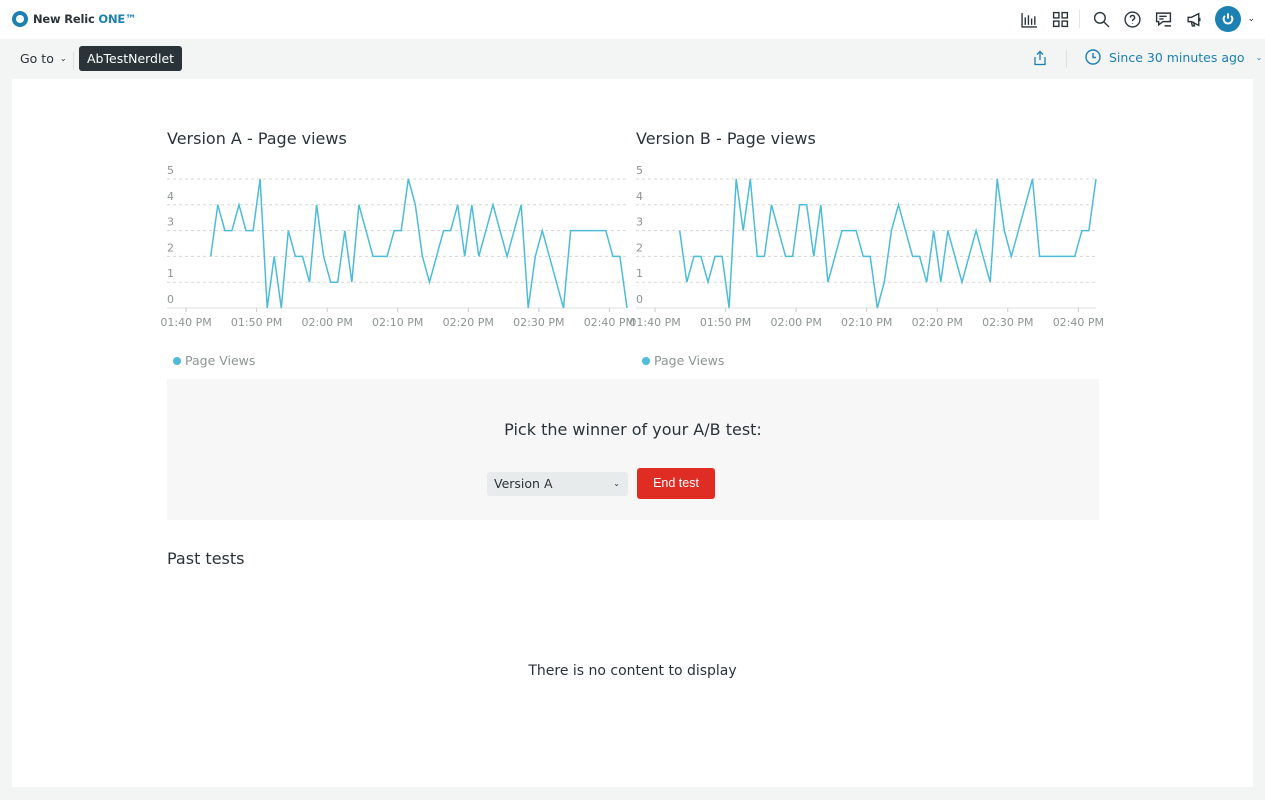  Describe the element at coordinates (1093, 57) in the screenshot. I see `clock-icon` at that location.